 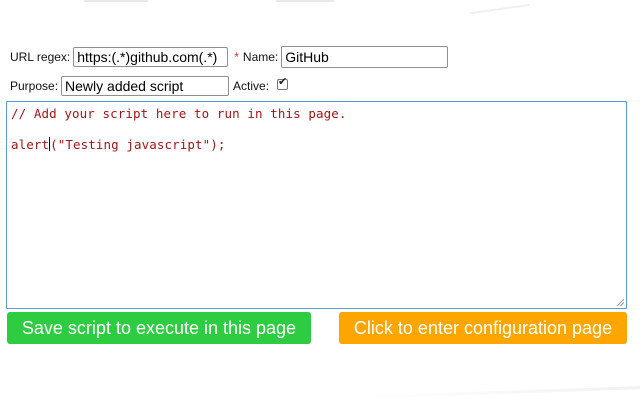 What do you see at coordinates (251, 86) in the screenshot?
I see `active-label: Active:` at bounding box center [251, 86].